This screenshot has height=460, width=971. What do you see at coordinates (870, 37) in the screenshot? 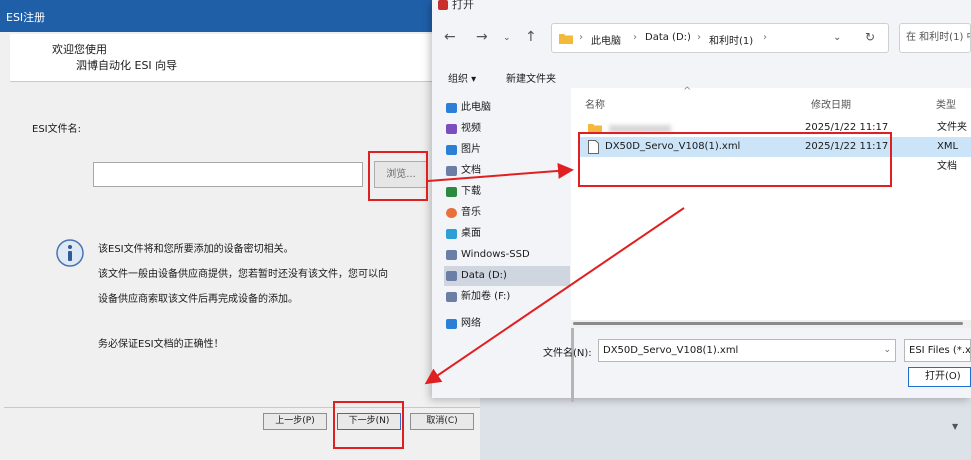
I see `refresh-icon: ↻` at bounding box center [870, 37].